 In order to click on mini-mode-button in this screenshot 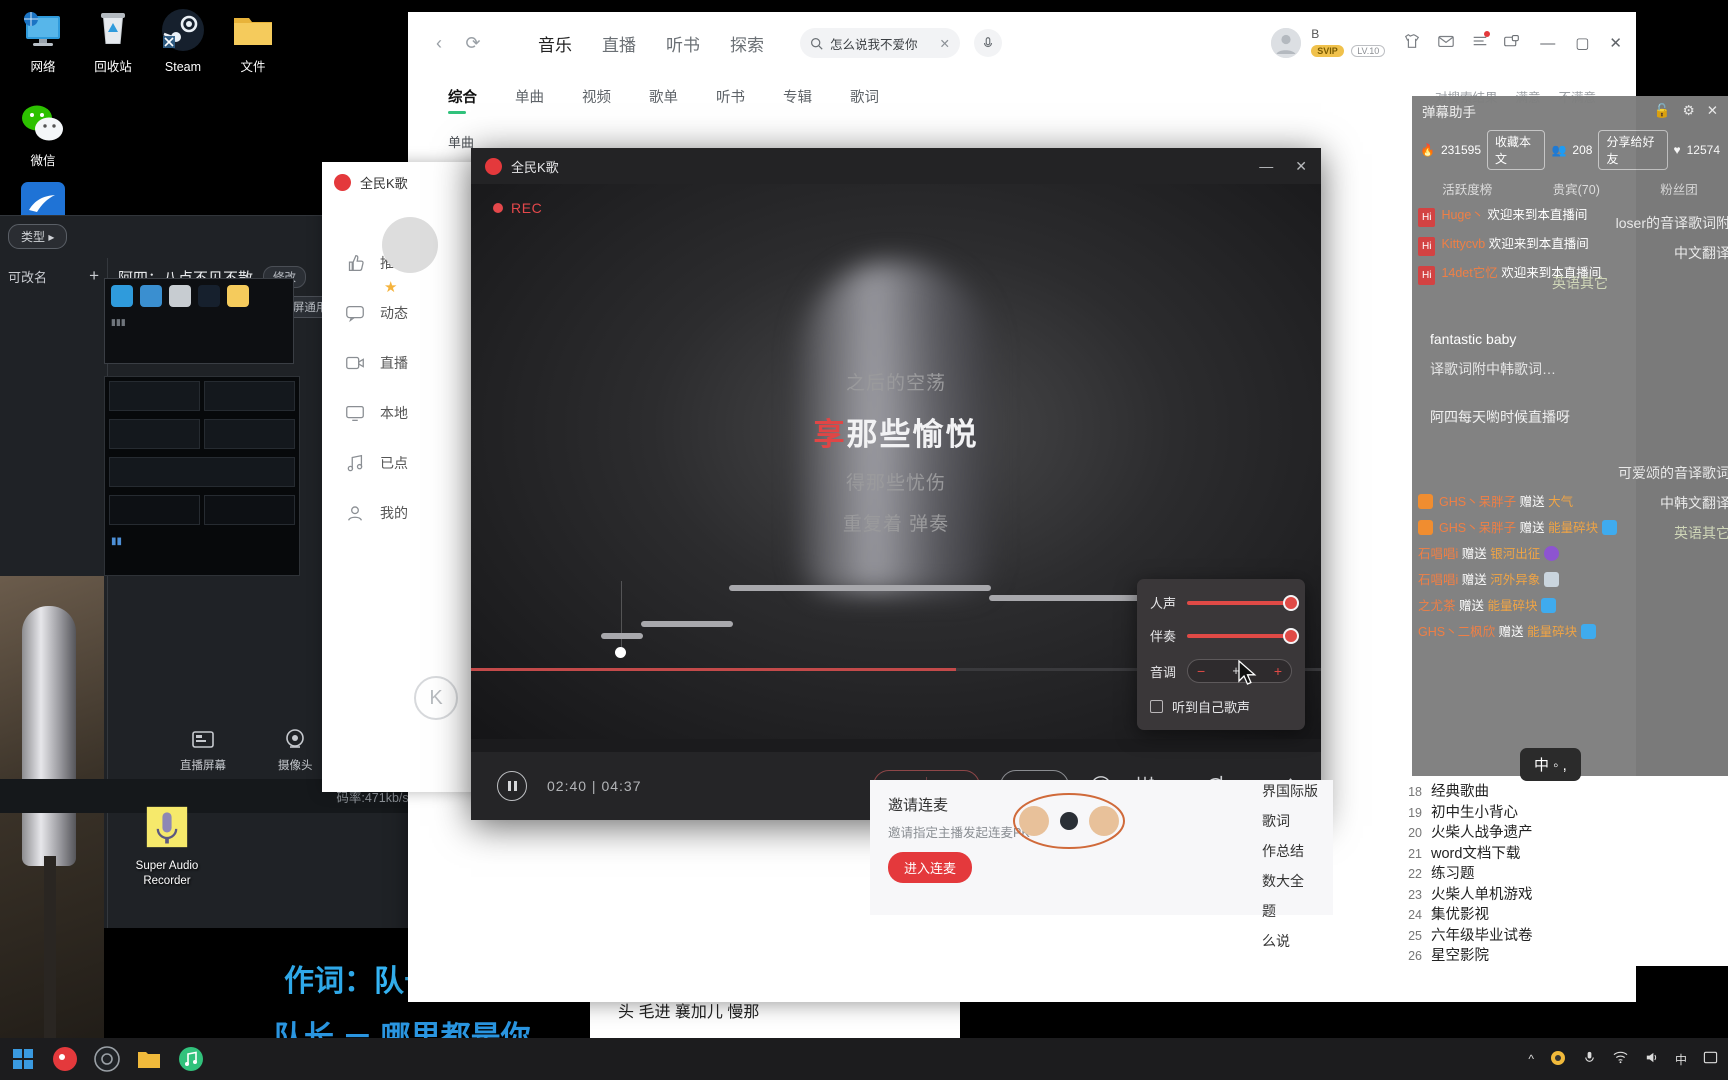, I will do `click(1511, 43)`.